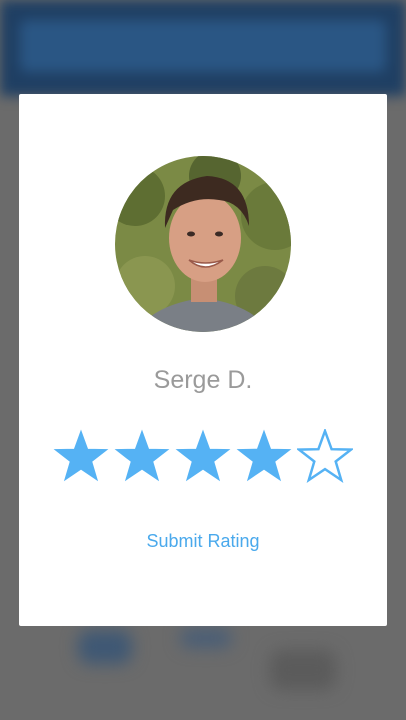 The height and width of the screenshot is (720, 406). Describe the element at coordinates (325, 457) in the screenshot. I see `star-empty-icon` at that location.